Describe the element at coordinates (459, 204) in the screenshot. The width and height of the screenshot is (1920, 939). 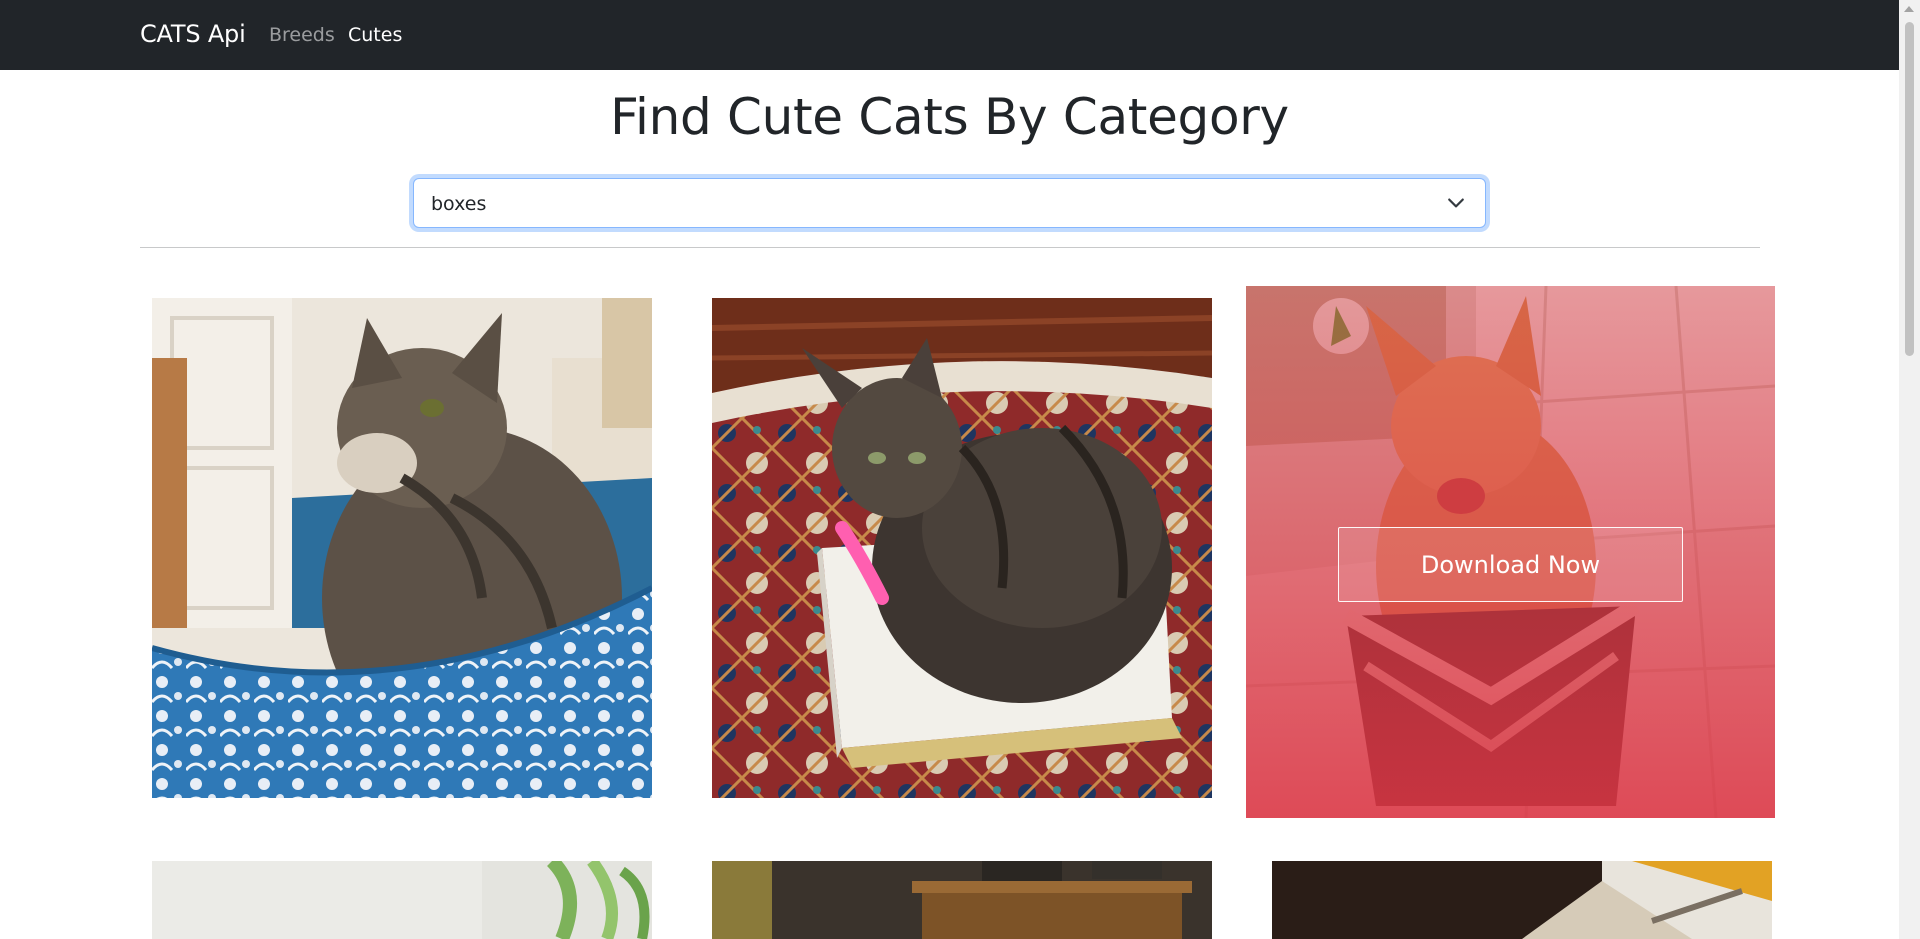
I see `category-select-value: boxes` at that location.